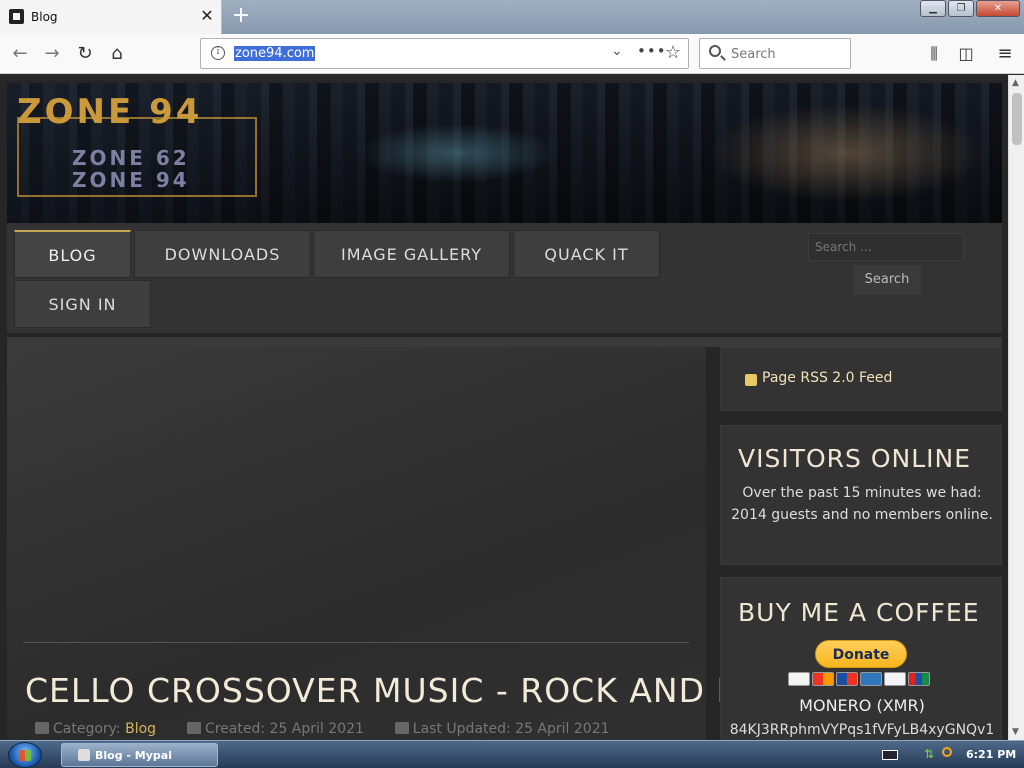 The image size is (1024, 768). Describe the element at coordinates (275, 53) in the screenshot. I see `url-text: zone94.com` at that location.